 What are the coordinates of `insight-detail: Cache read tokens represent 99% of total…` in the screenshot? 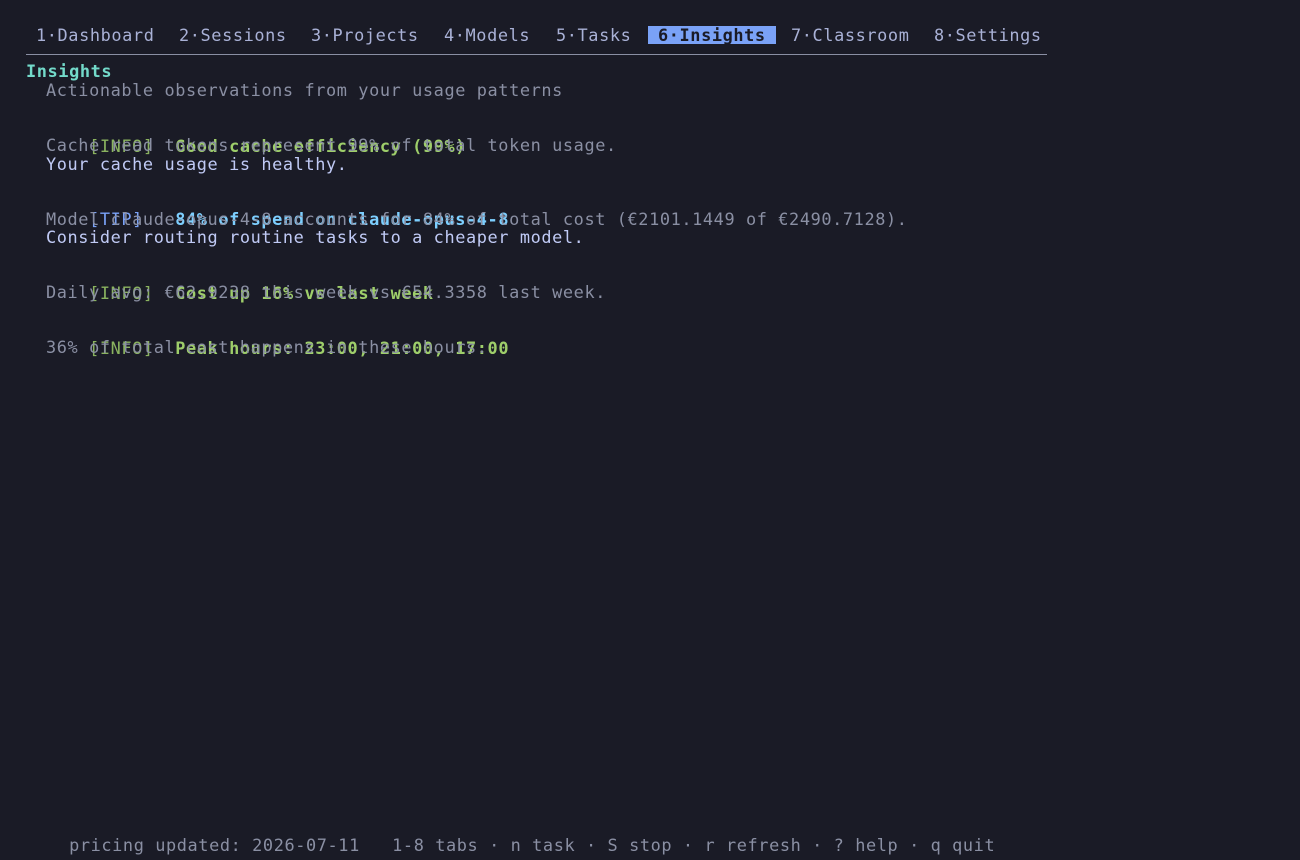 It's located at (331, 145).